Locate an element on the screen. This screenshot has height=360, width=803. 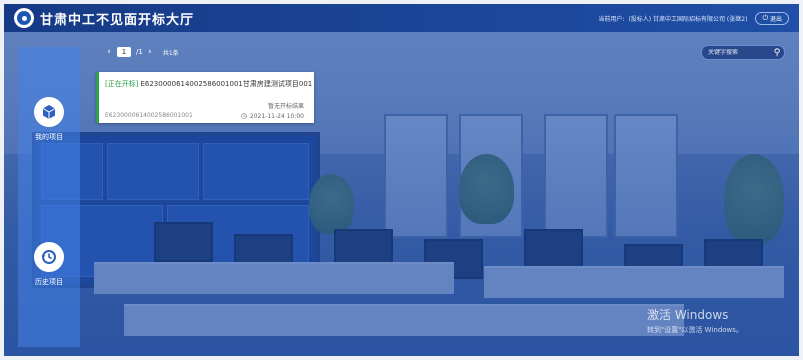
project-code: E6230000614002586001001 is located at coordinates (149, 115).